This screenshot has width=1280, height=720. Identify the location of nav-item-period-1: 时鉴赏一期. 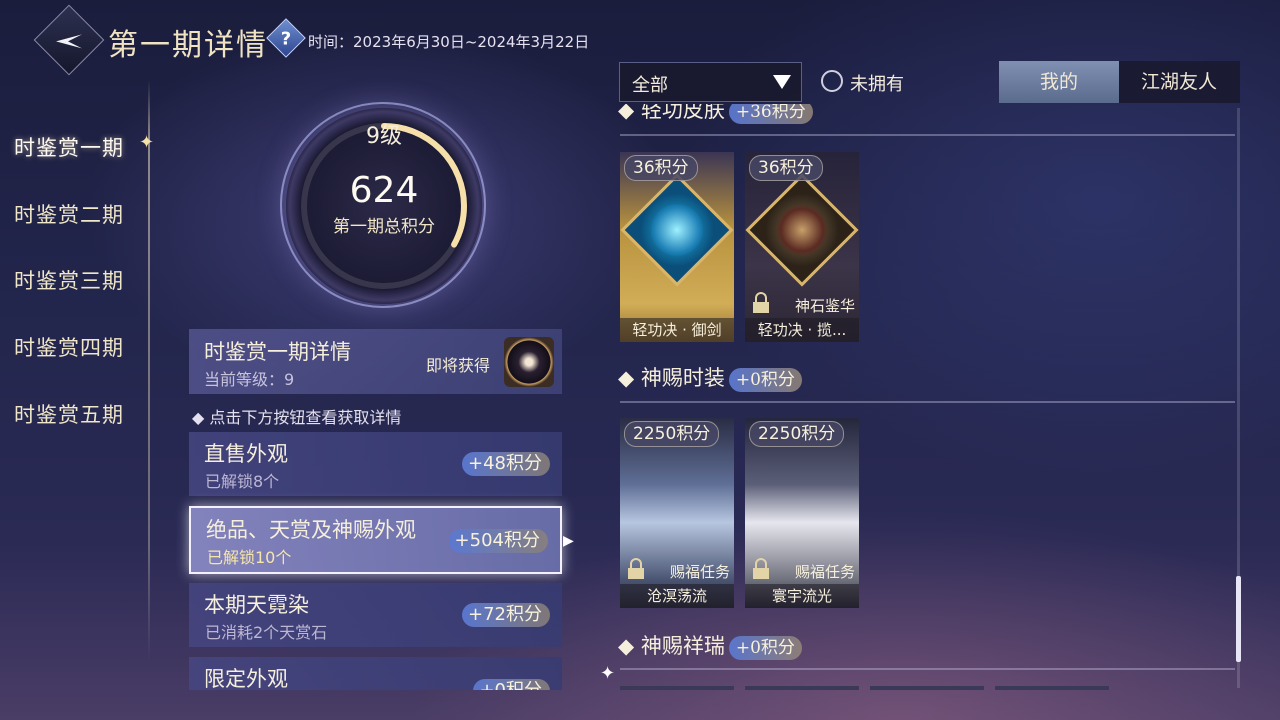
(69, 147).